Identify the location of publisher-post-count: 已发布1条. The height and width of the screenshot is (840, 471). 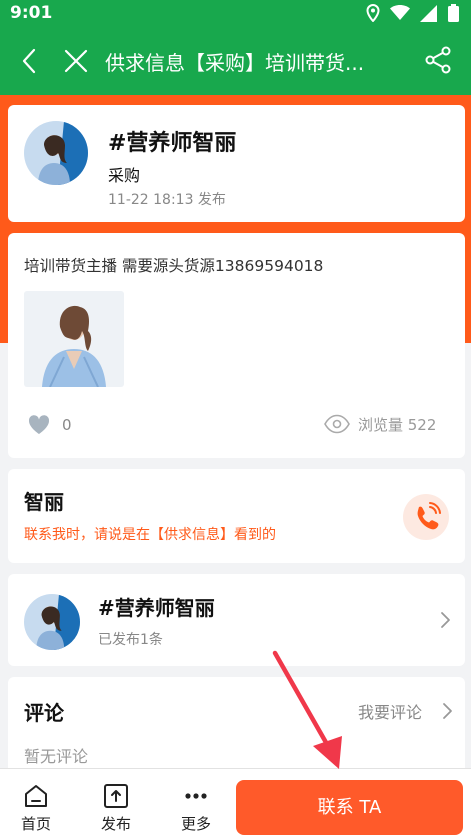
(130, 640).